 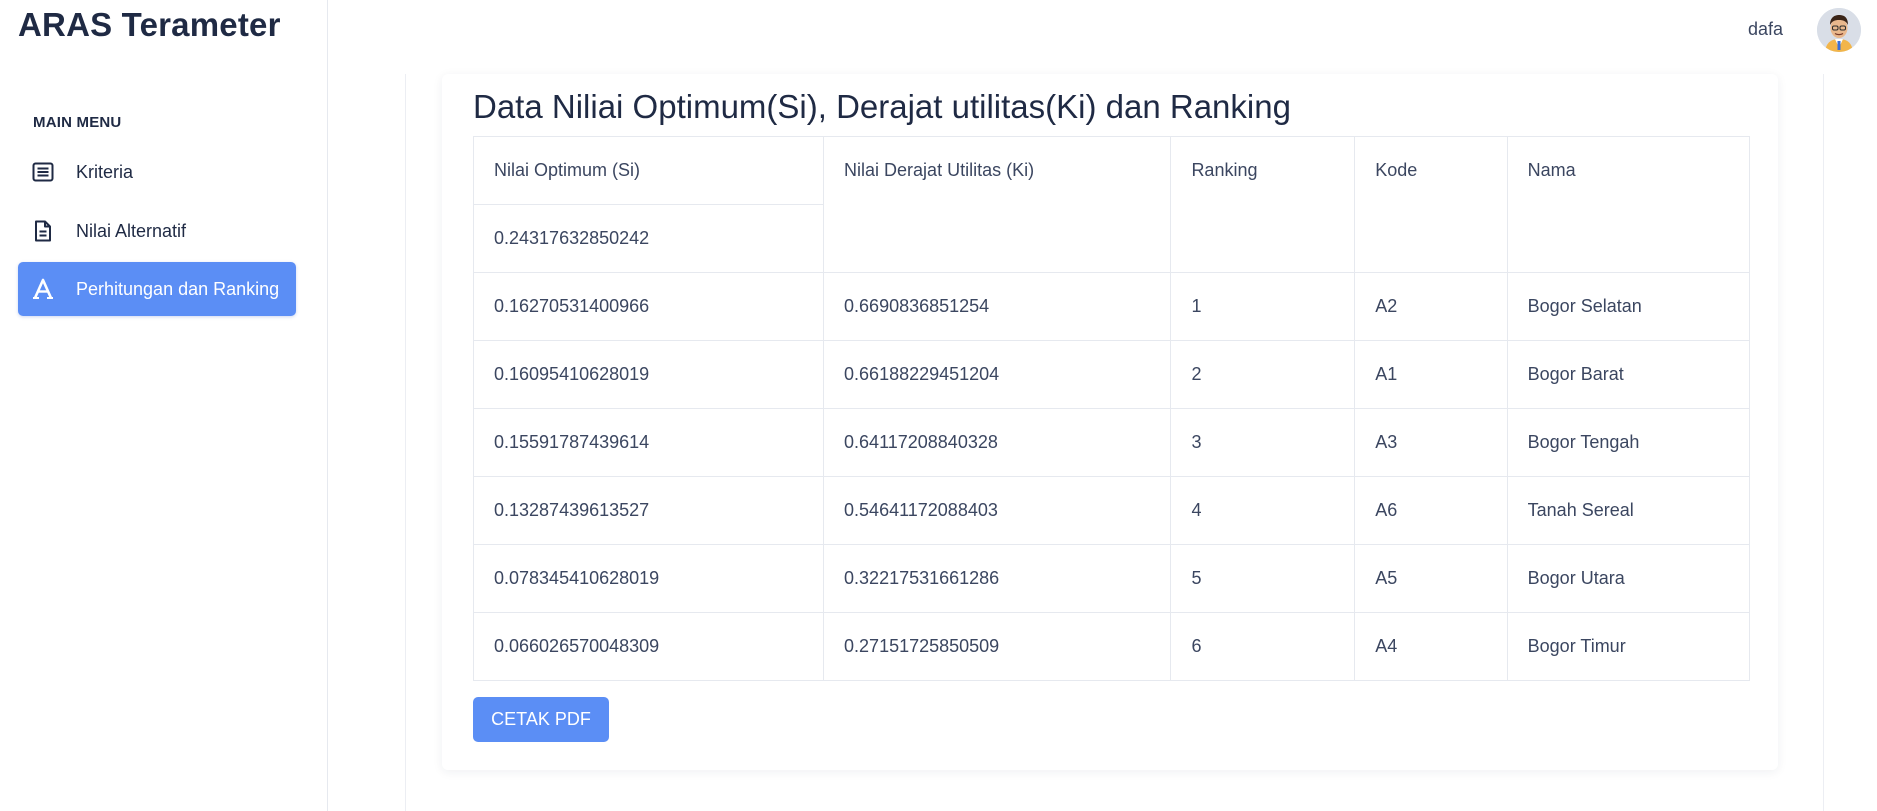 What do you see at coordinates (77, 122) in the screenshot?
I see `main-menu-heading: MAIN MENU` at bounding box center [77, 122].